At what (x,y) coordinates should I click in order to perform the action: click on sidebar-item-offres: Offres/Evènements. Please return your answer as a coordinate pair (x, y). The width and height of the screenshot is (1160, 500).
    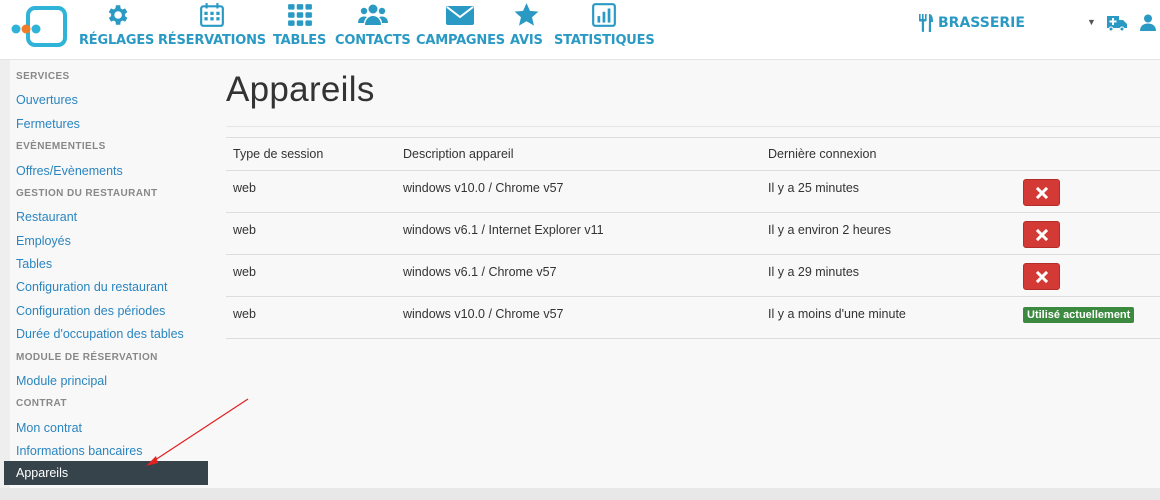
    Looking at the image, I should click on (69, 171).